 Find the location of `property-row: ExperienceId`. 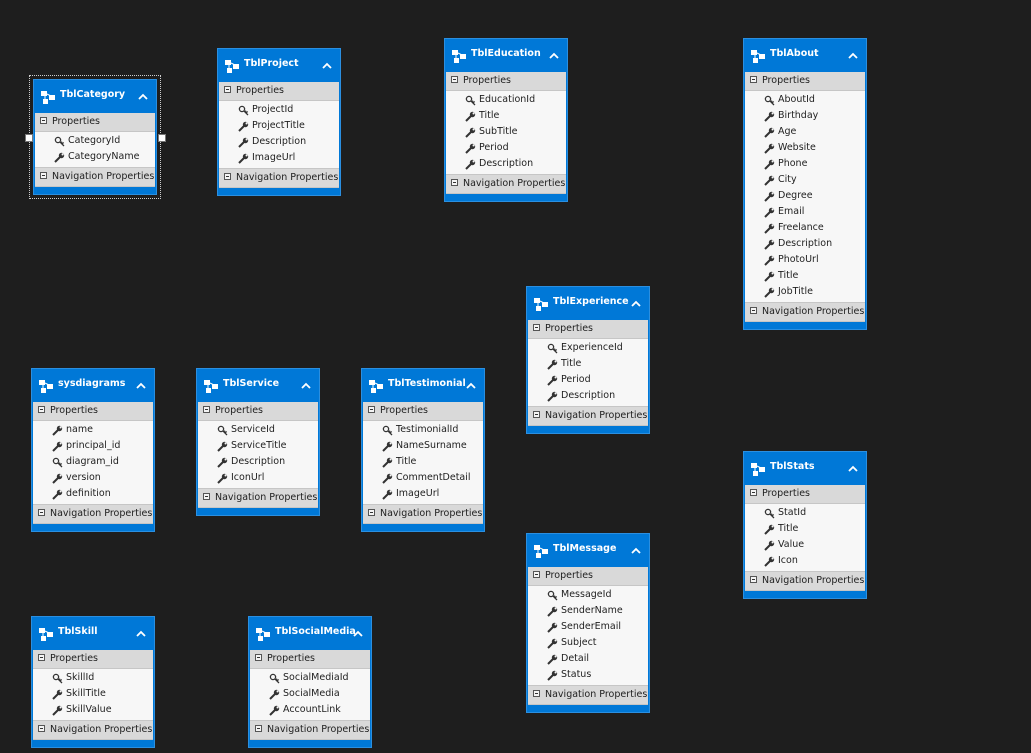

property-row: ExperienceId is located at coordinates (588, 348).